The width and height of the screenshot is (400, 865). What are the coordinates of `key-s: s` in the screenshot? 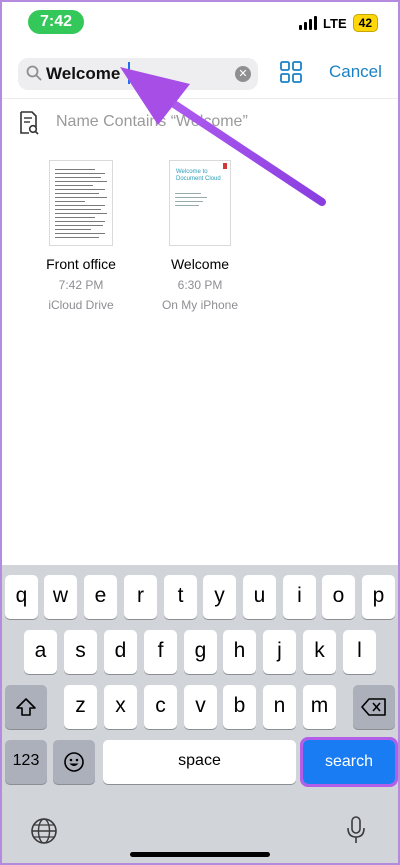 It's located at (80, 652).